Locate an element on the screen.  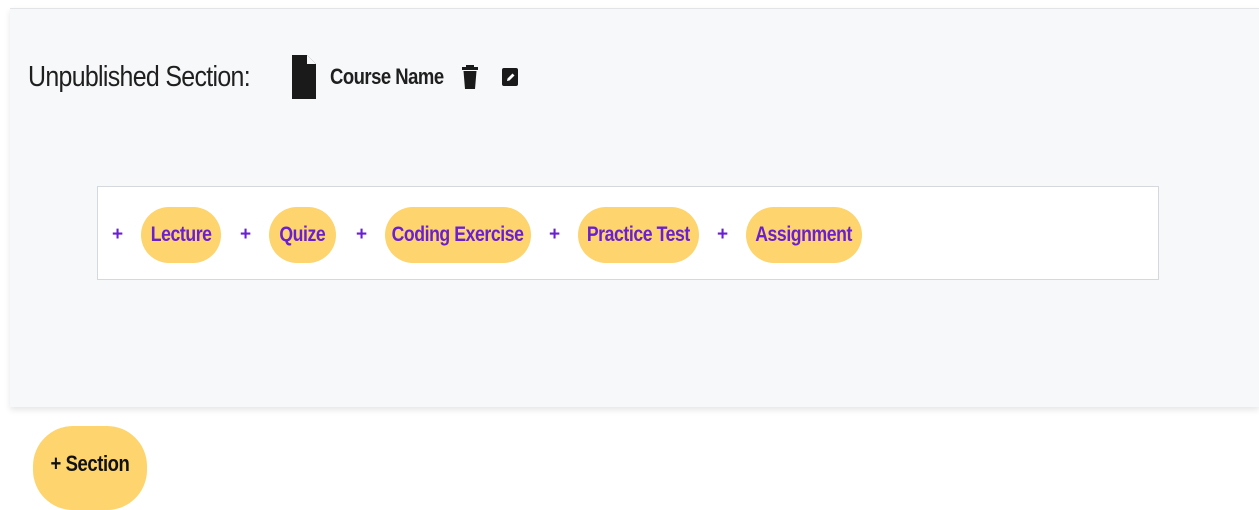
file-icon is located at coordinates (304, 77).